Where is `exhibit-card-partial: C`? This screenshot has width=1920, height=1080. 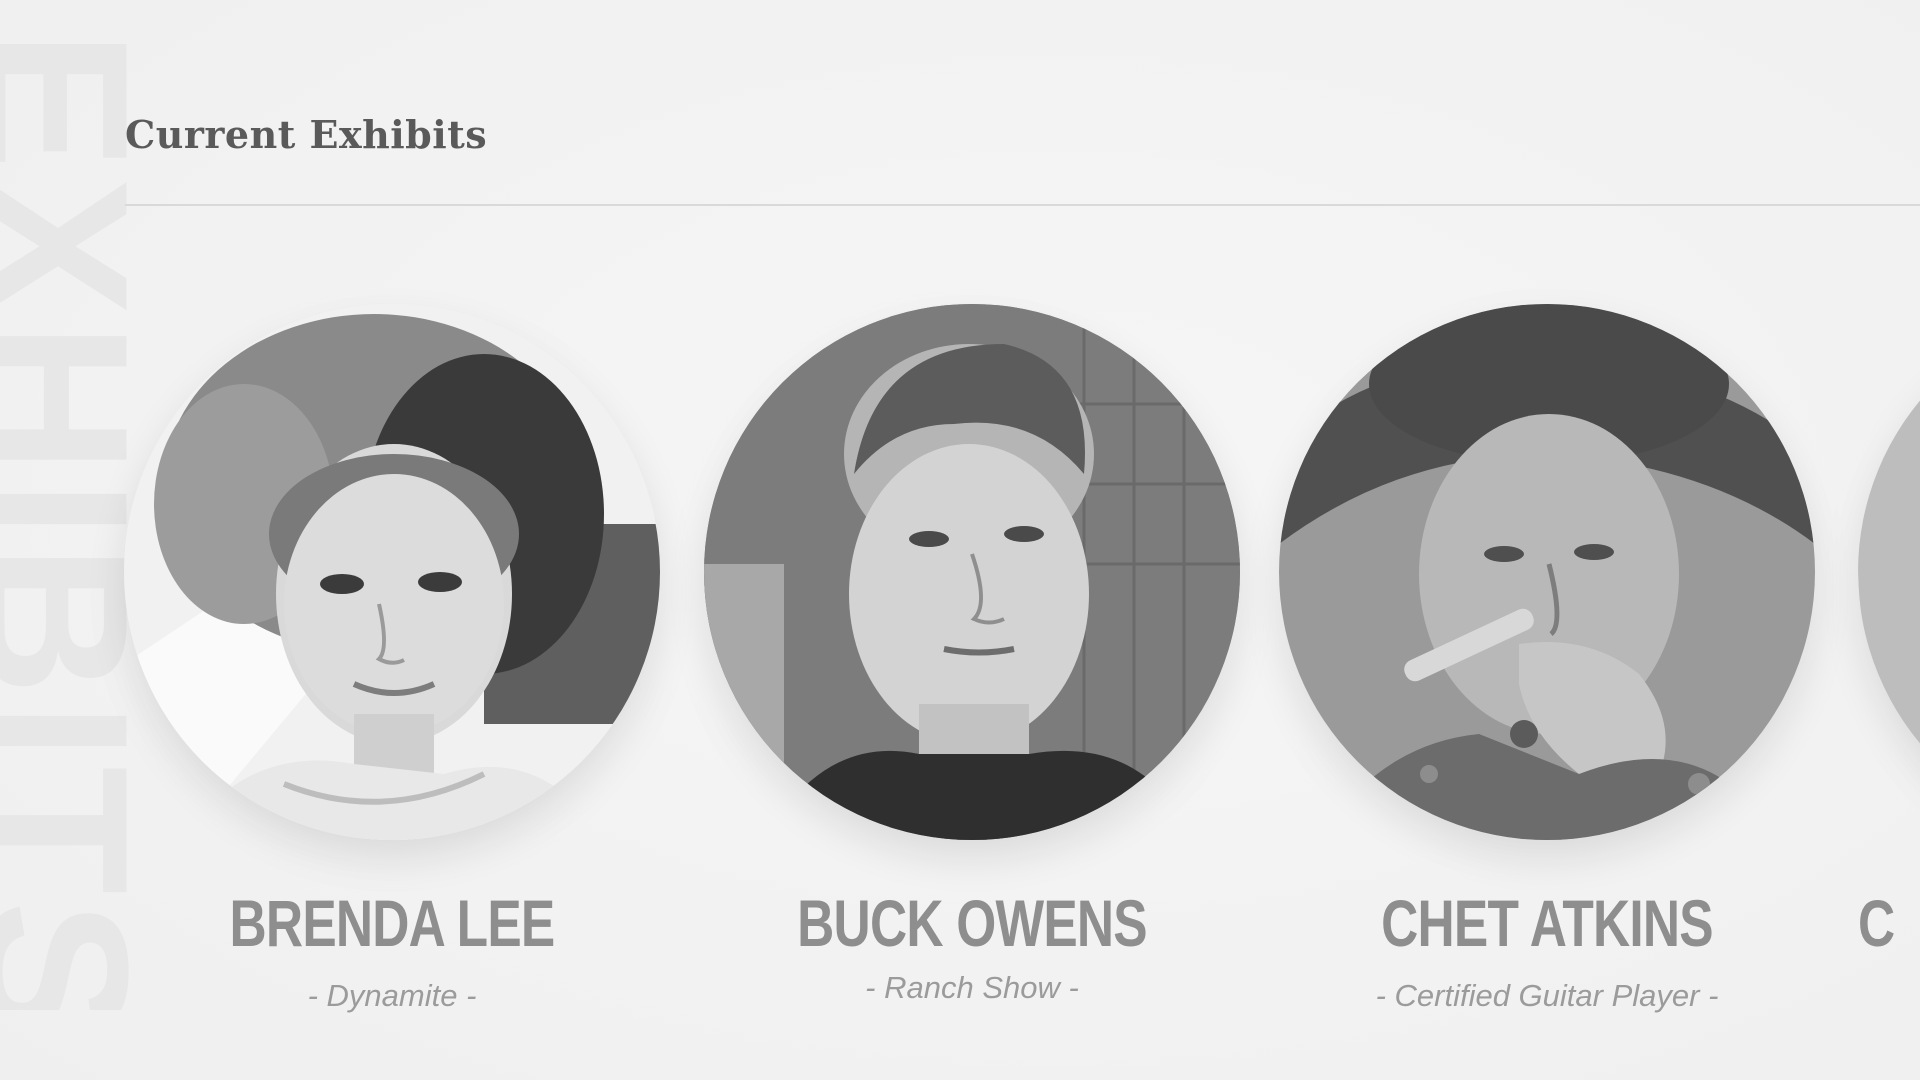 exhibit-card-partial: C is located at coordinates (1889, 630).